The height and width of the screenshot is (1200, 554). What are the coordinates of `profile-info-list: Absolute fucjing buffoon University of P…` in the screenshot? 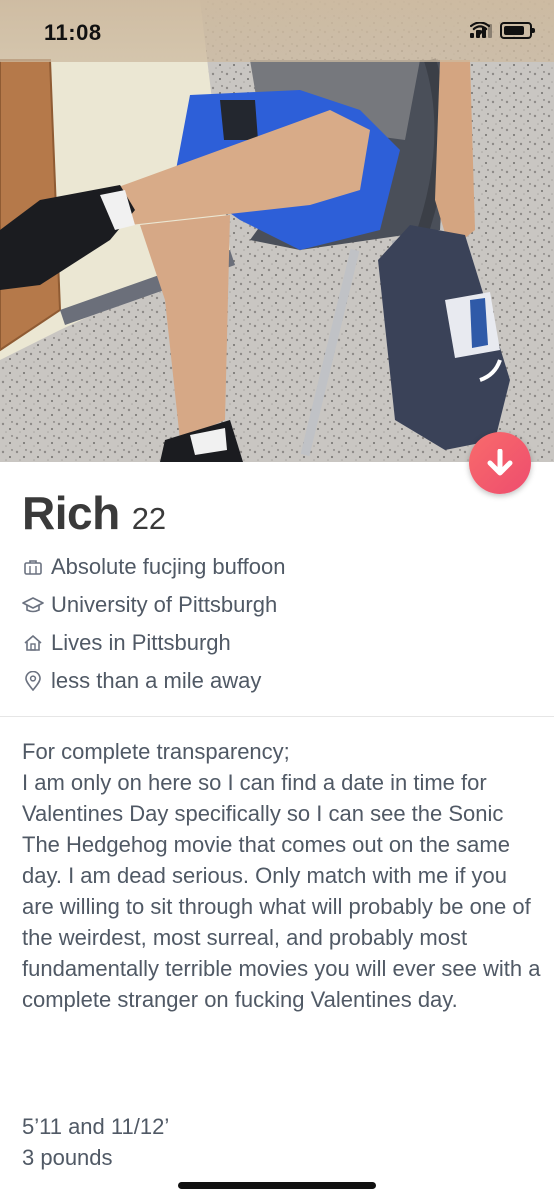 It's located at (153, 624).